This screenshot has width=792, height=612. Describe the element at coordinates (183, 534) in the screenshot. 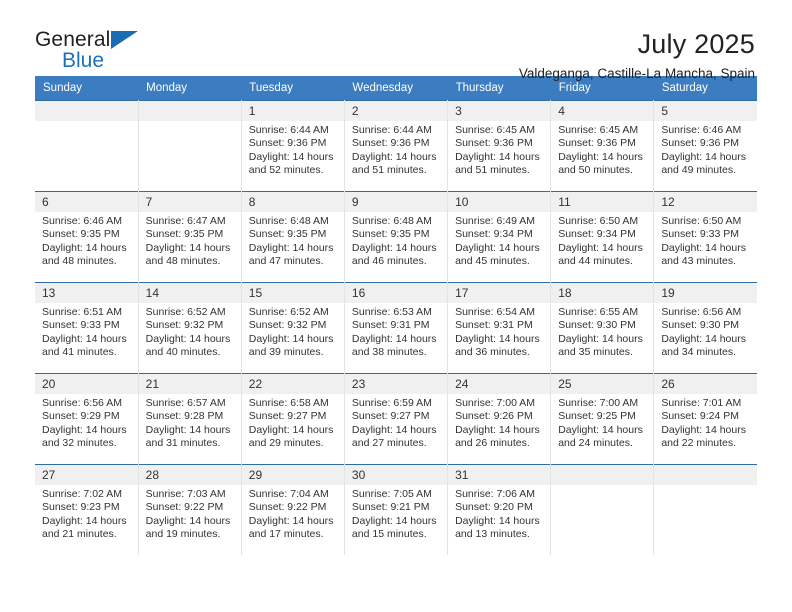

I see `daylight-text-line2: and 19 minutes.` at that location.